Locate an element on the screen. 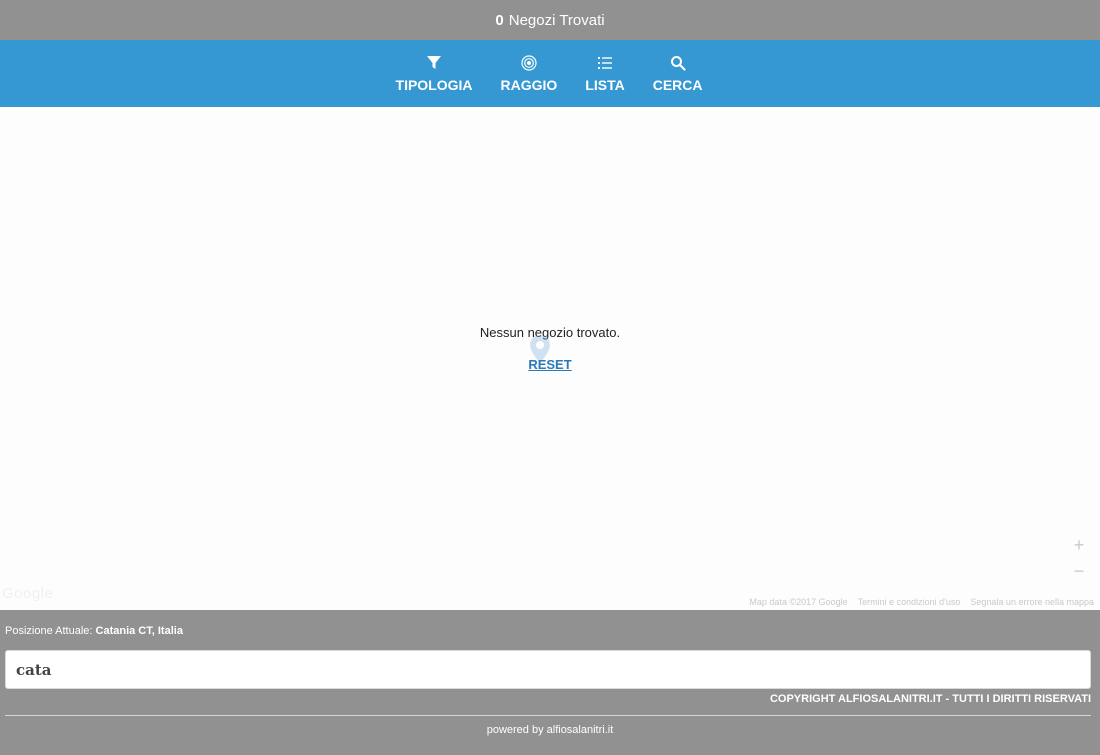  nav-raggio-label: RAGGIO is located at coordinates (529, 84).